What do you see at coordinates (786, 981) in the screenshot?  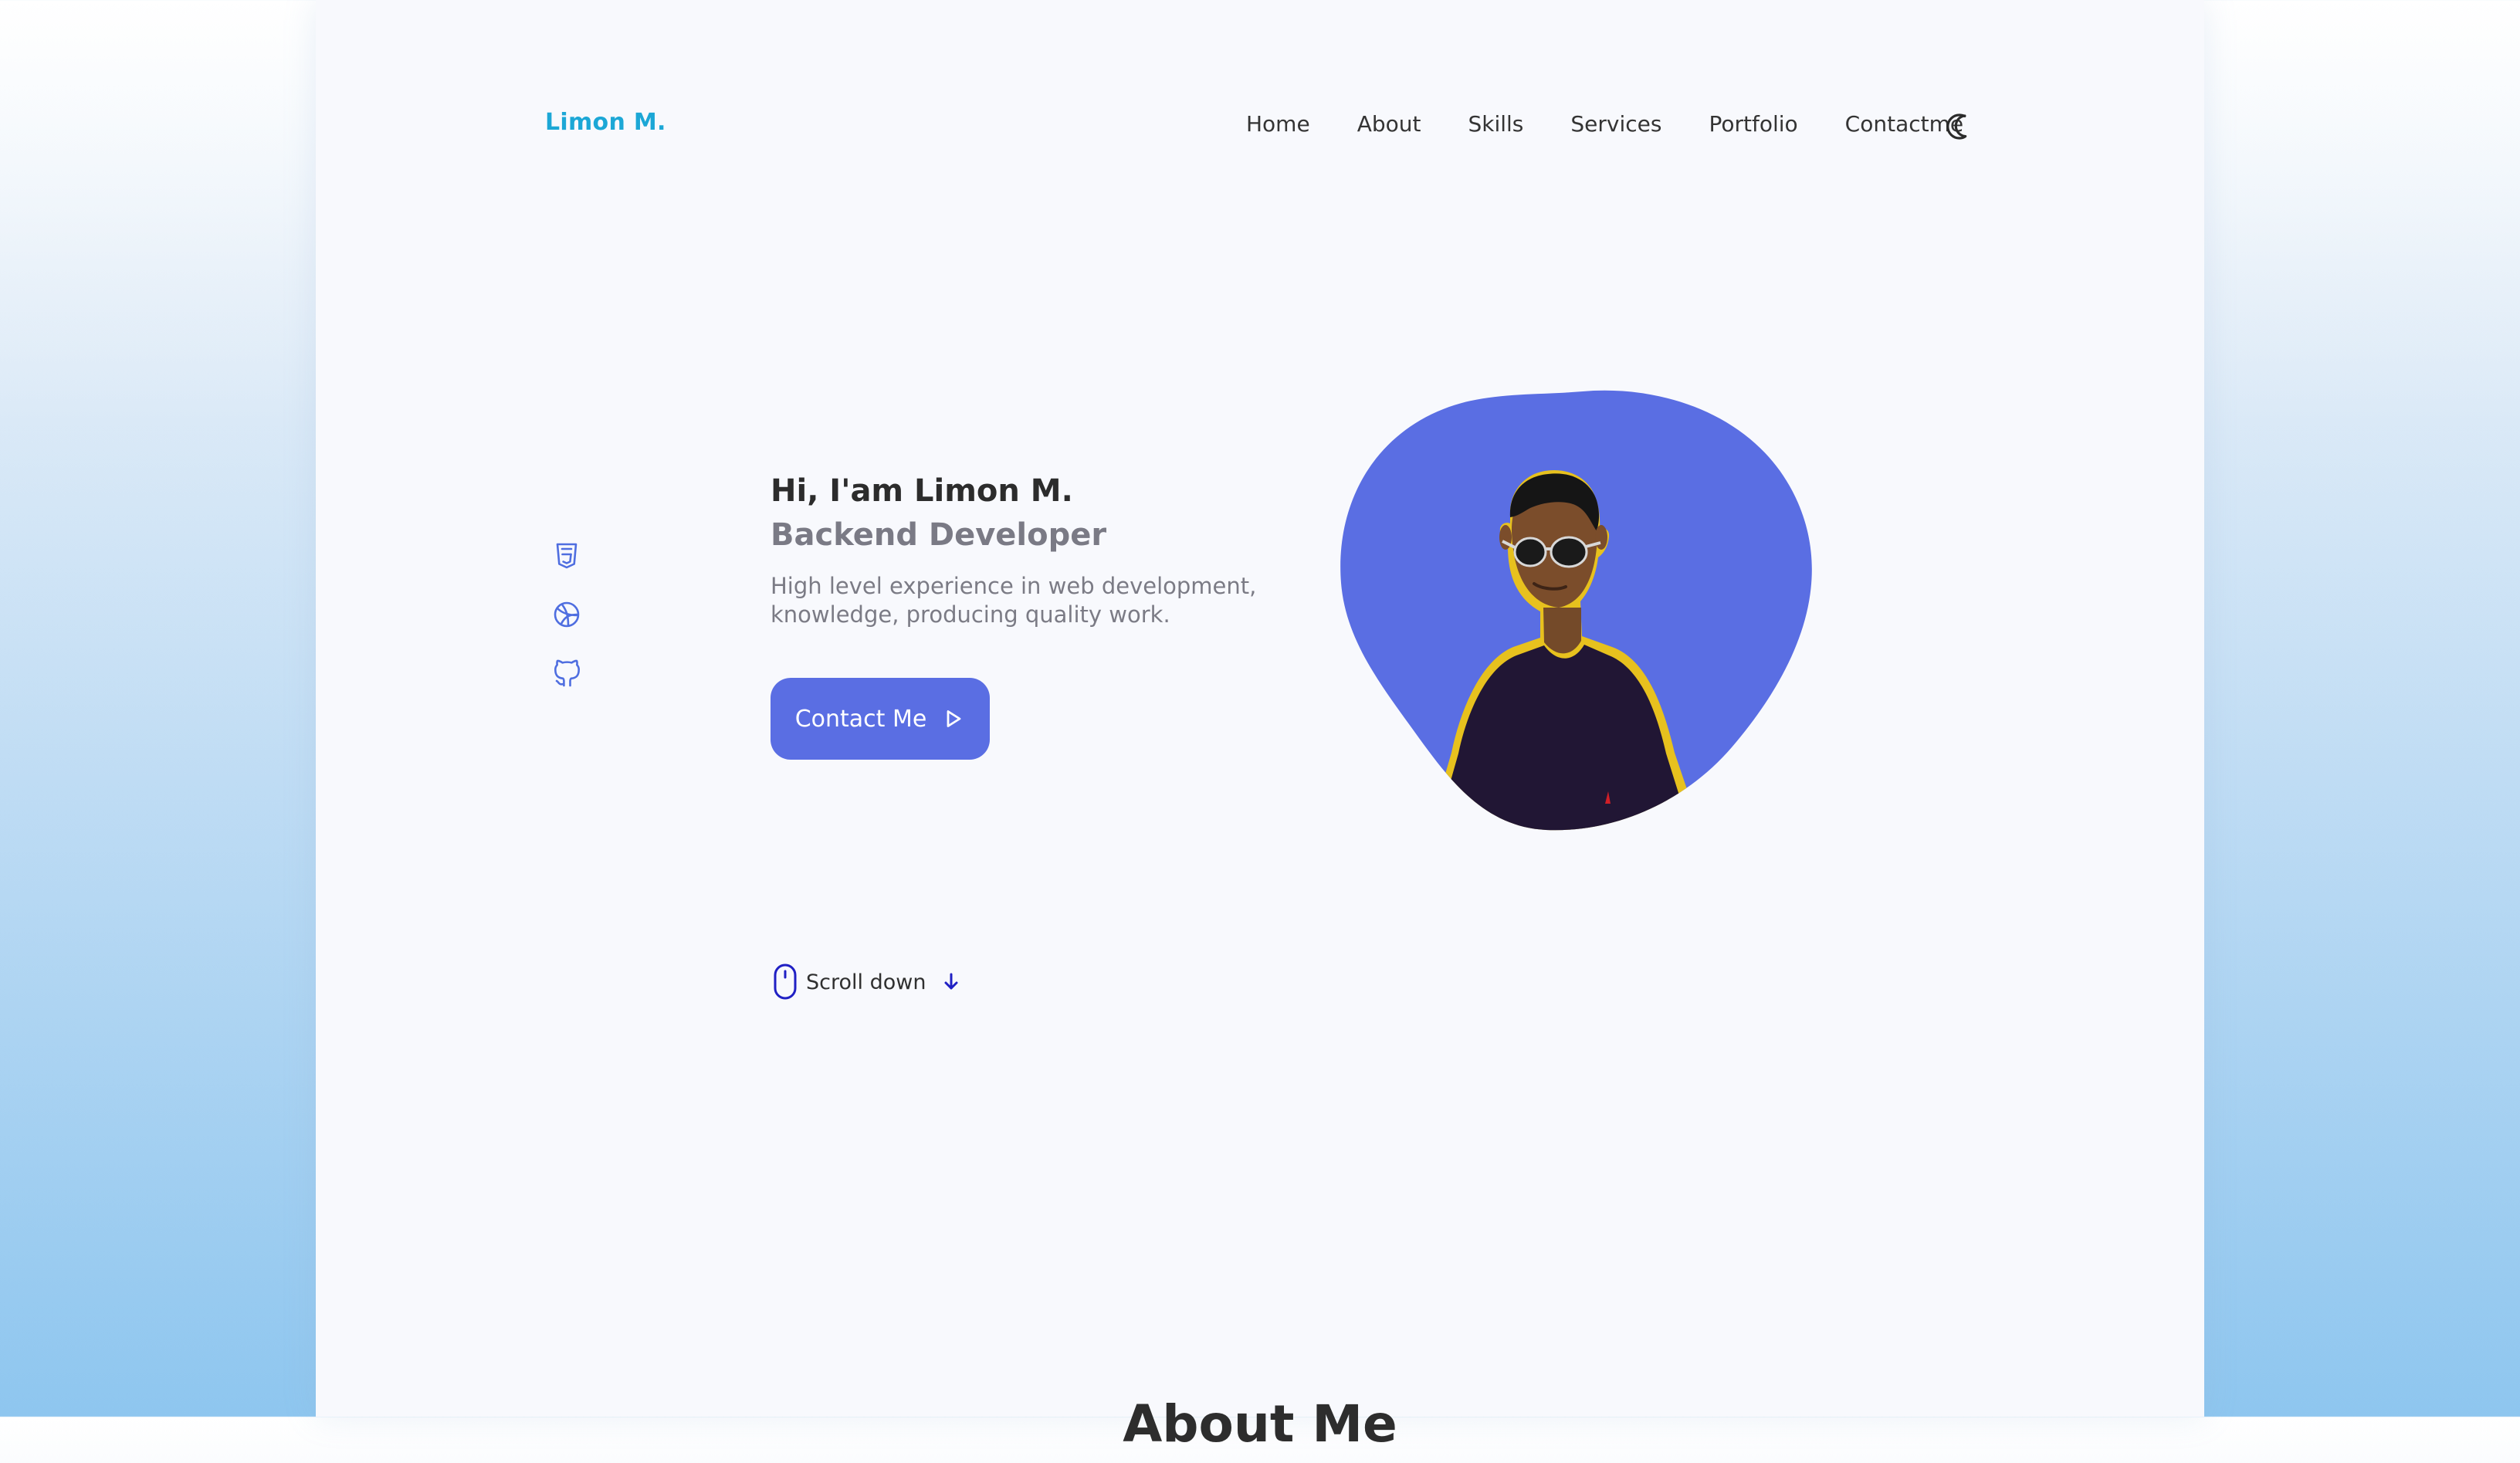 I see `mouse-icon` at bounding box center [786, 981].